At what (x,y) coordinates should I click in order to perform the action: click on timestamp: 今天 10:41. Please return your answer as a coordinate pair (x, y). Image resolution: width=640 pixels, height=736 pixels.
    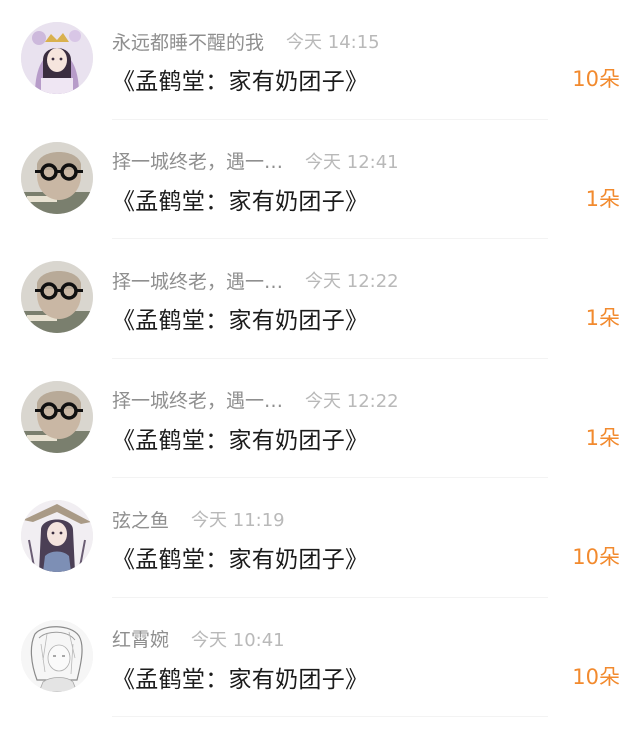
    Looking at the image, I should click on (238, 640).